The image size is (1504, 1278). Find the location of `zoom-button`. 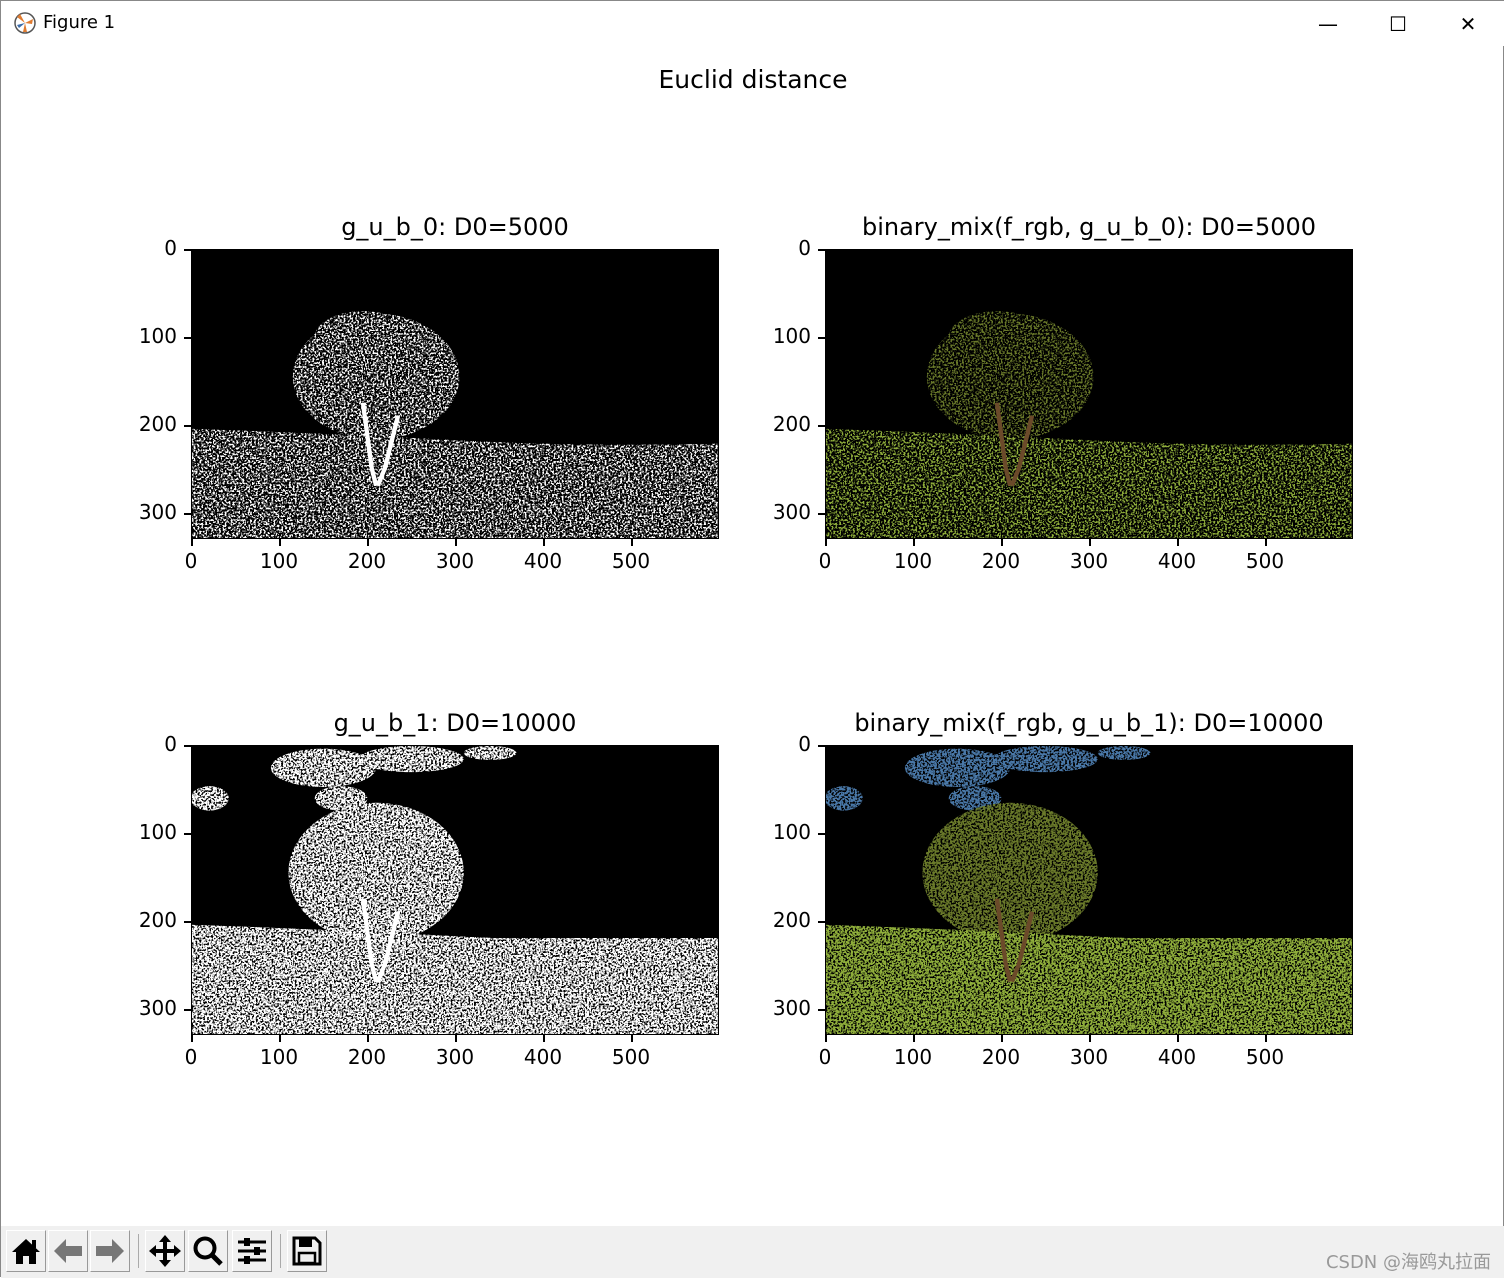

zoom-button is located at coordinates (208, 1251).